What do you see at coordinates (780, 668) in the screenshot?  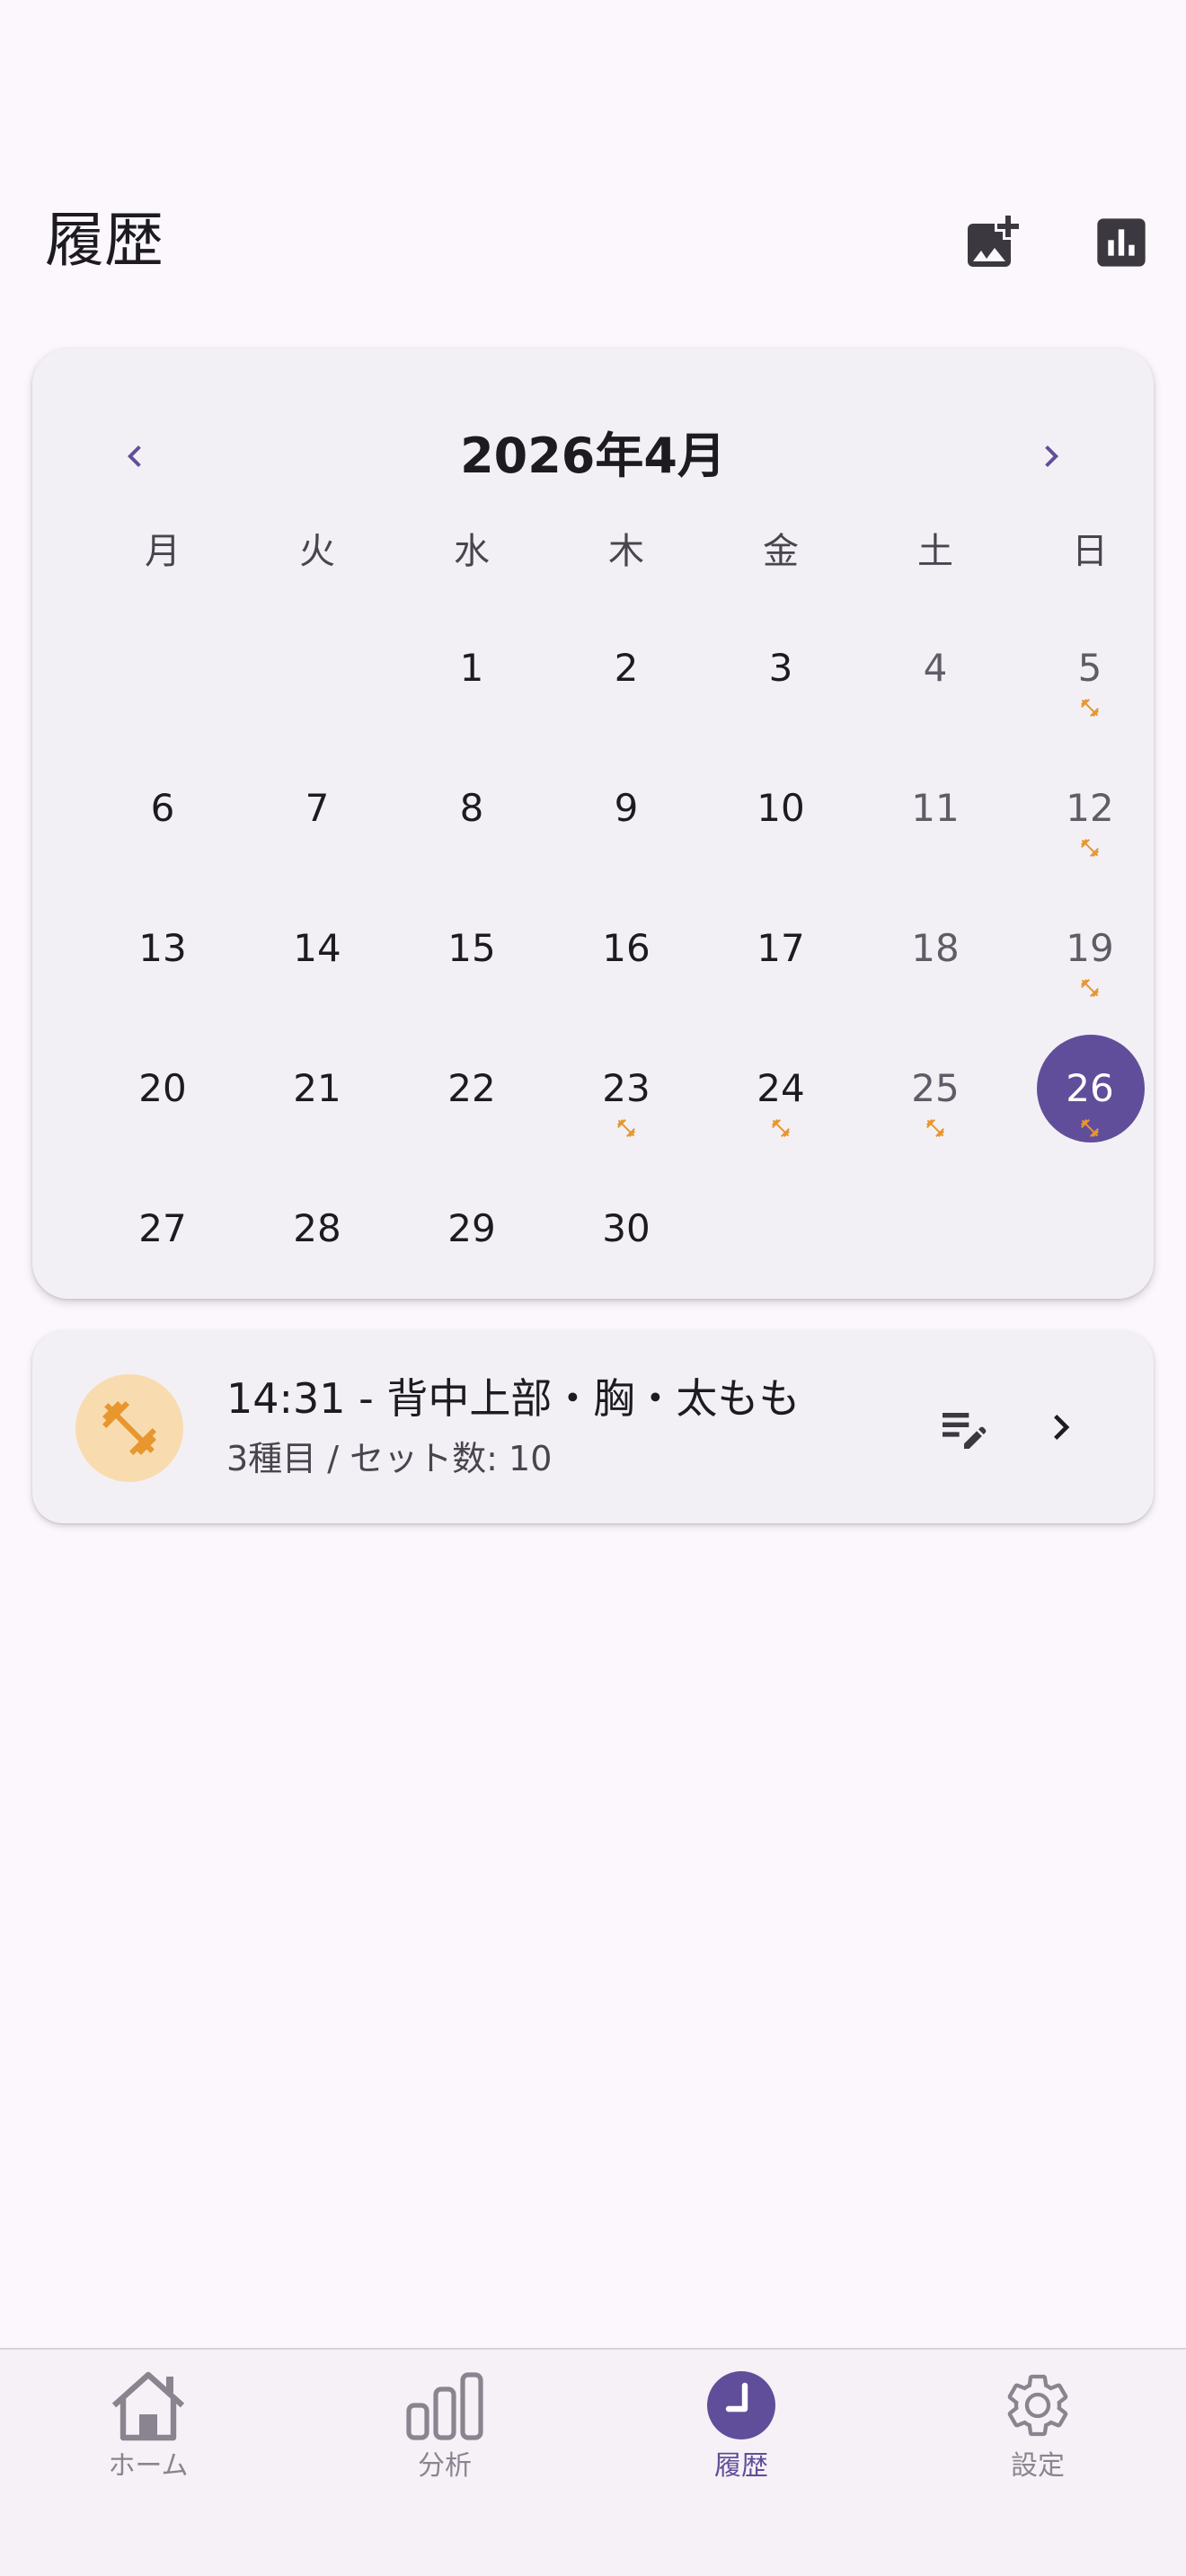 I see `day-number: 3` at bounding box center [780, 668].